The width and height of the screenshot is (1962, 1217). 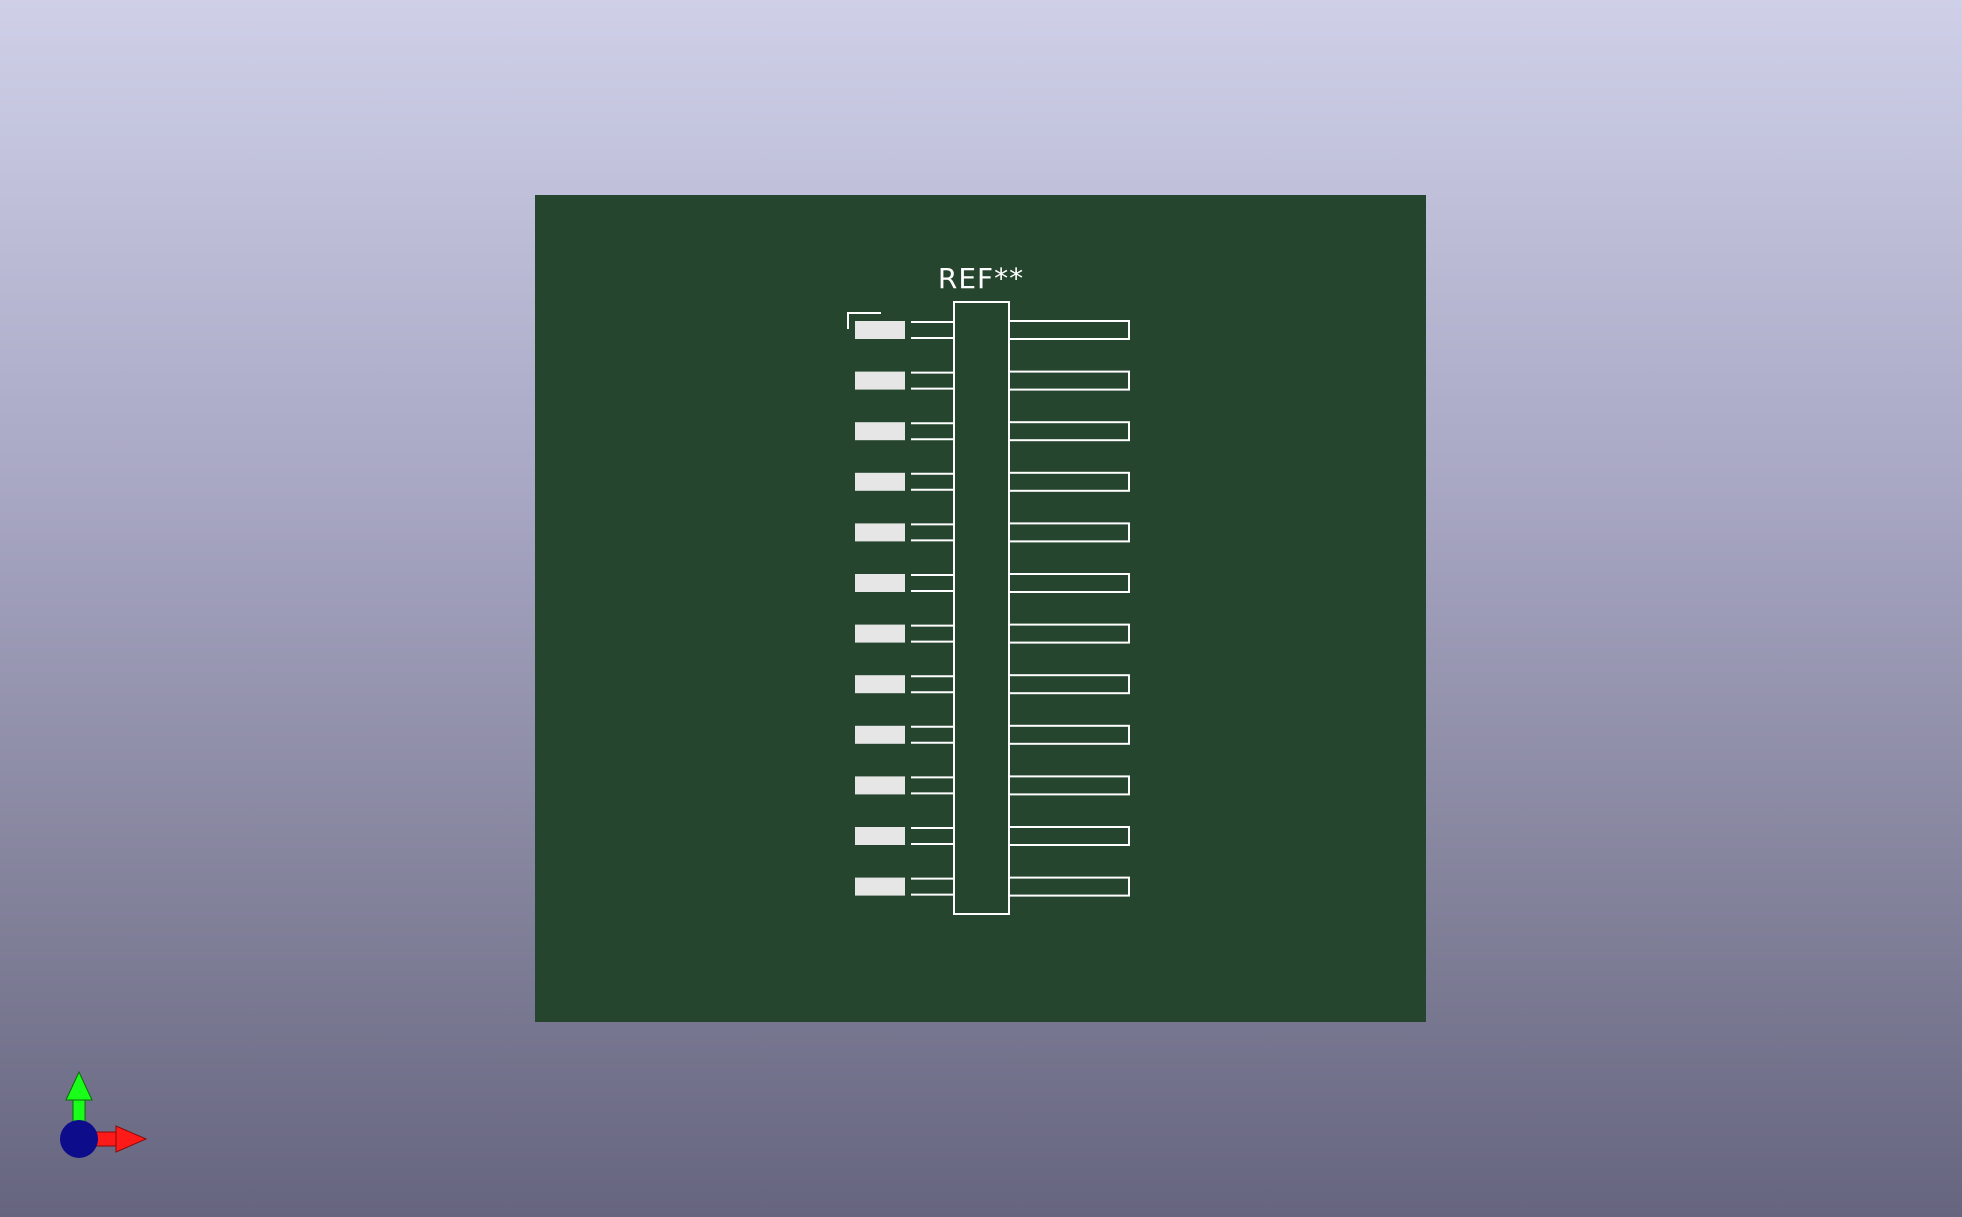 I want to click on axis-gizmo, so click(x=104, y=1114).